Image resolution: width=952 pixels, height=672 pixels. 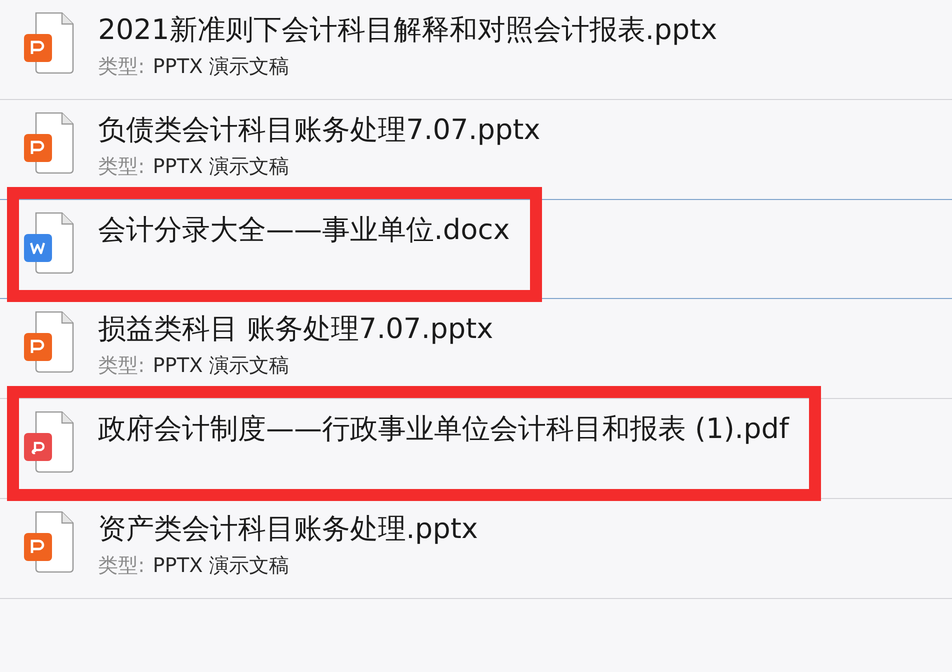 What do you see at coordinates (304, 230) in the screenshot?
I see `file-name: 会计分录大全——事业单位.docx` at bounding box center [304, 230].